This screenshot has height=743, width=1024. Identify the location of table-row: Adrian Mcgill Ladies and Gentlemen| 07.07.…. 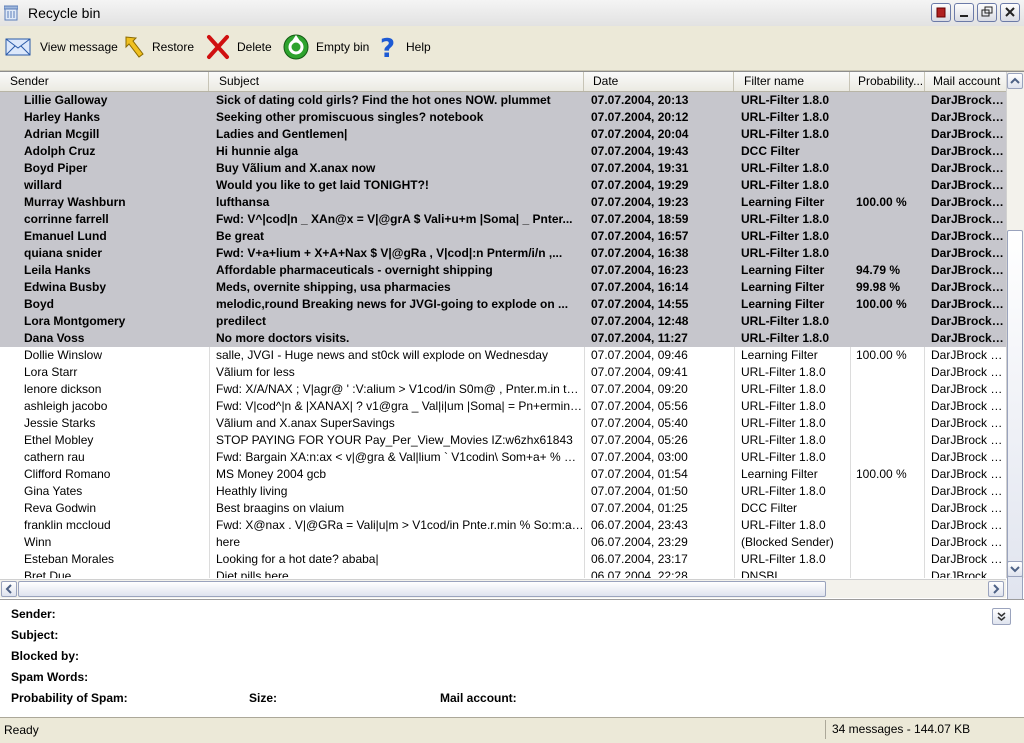
(503, 134).